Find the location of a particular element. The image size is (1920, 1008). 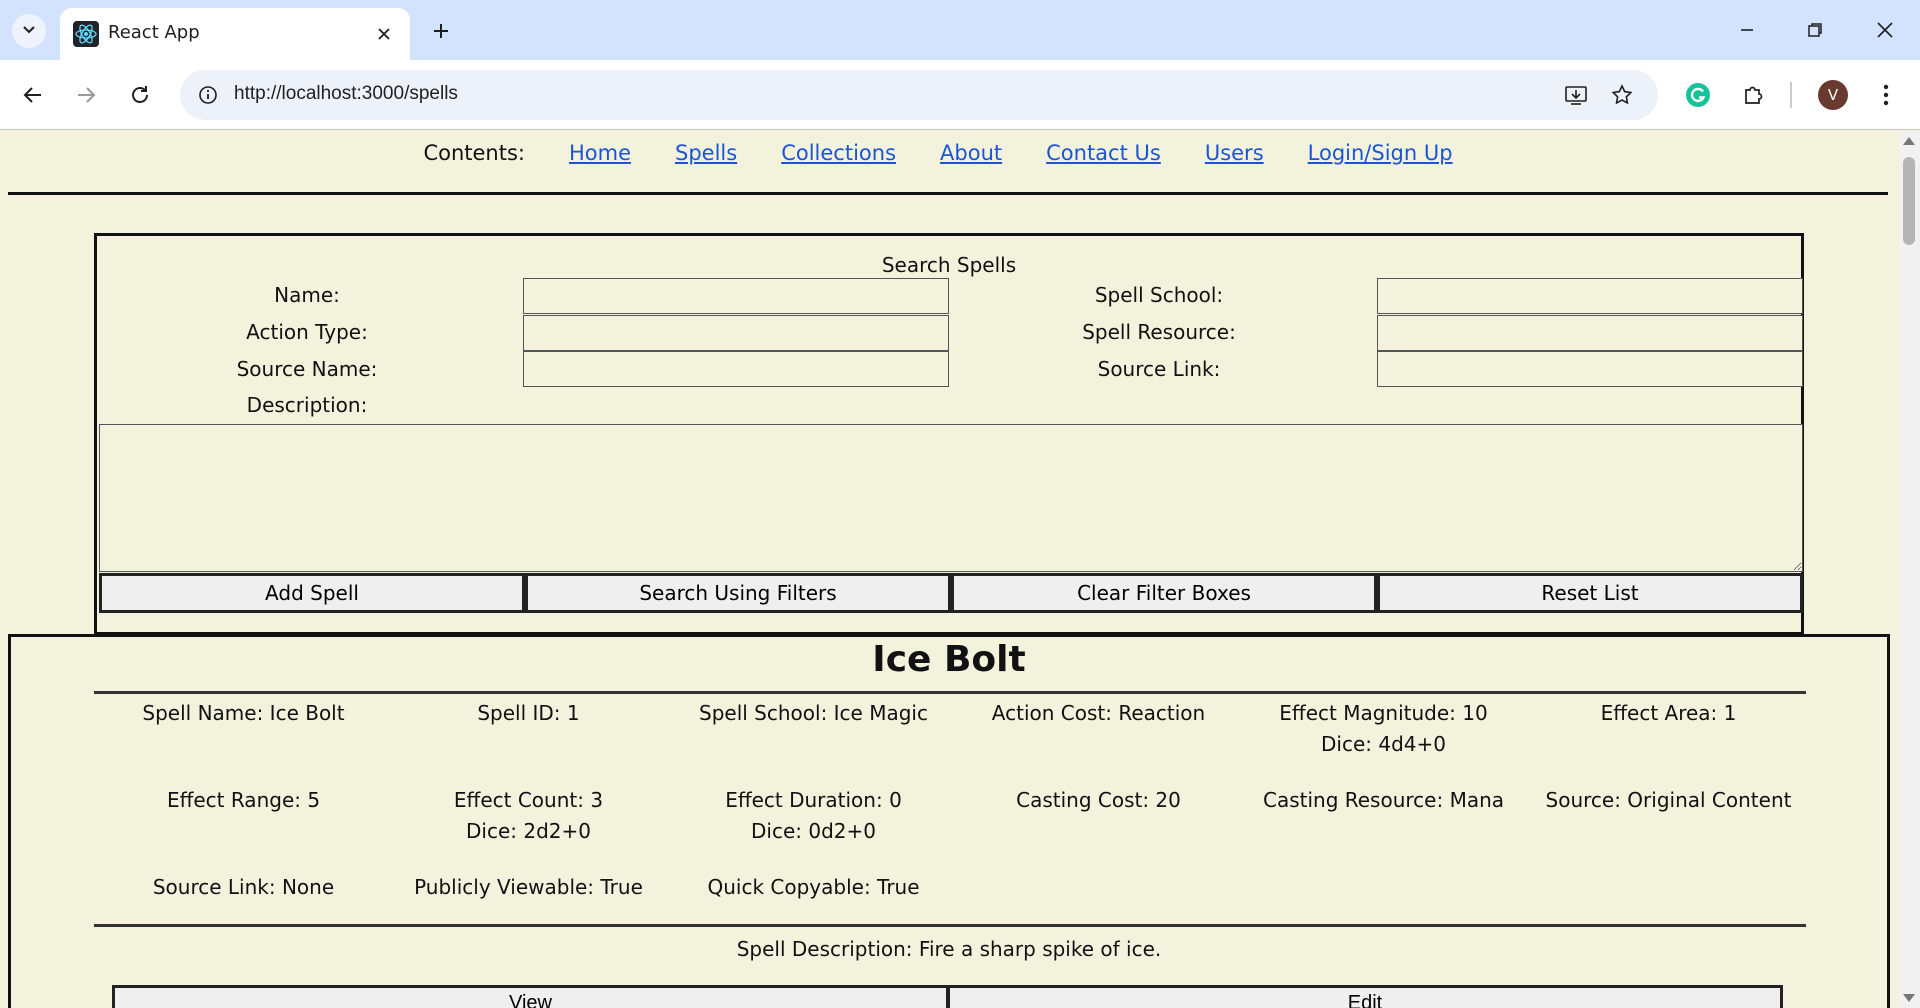

spell-field: Casting Resource: Mana is located at coordinates (1383, 800).